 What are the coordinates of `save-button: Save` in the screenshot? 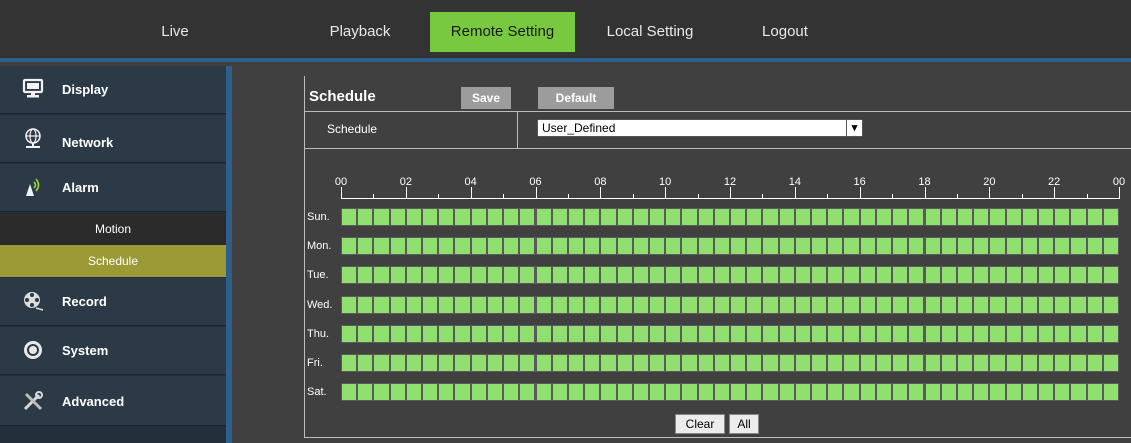 It's located at (486, 98).